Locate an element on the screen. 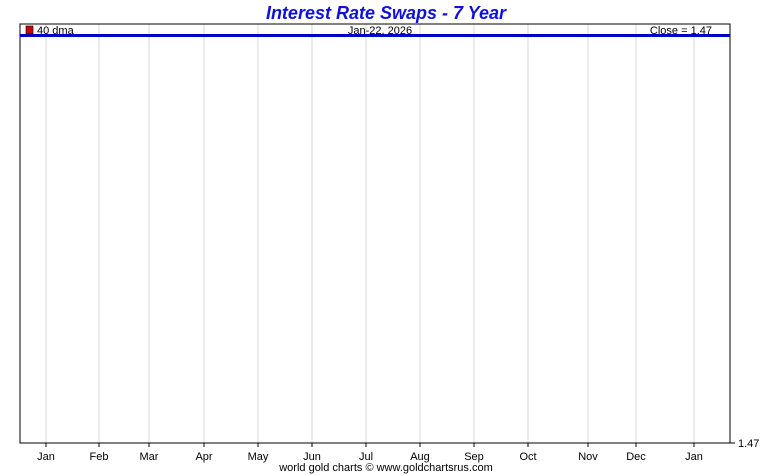  y-tick-label: 1.47 is located at coordinates (748, 444).